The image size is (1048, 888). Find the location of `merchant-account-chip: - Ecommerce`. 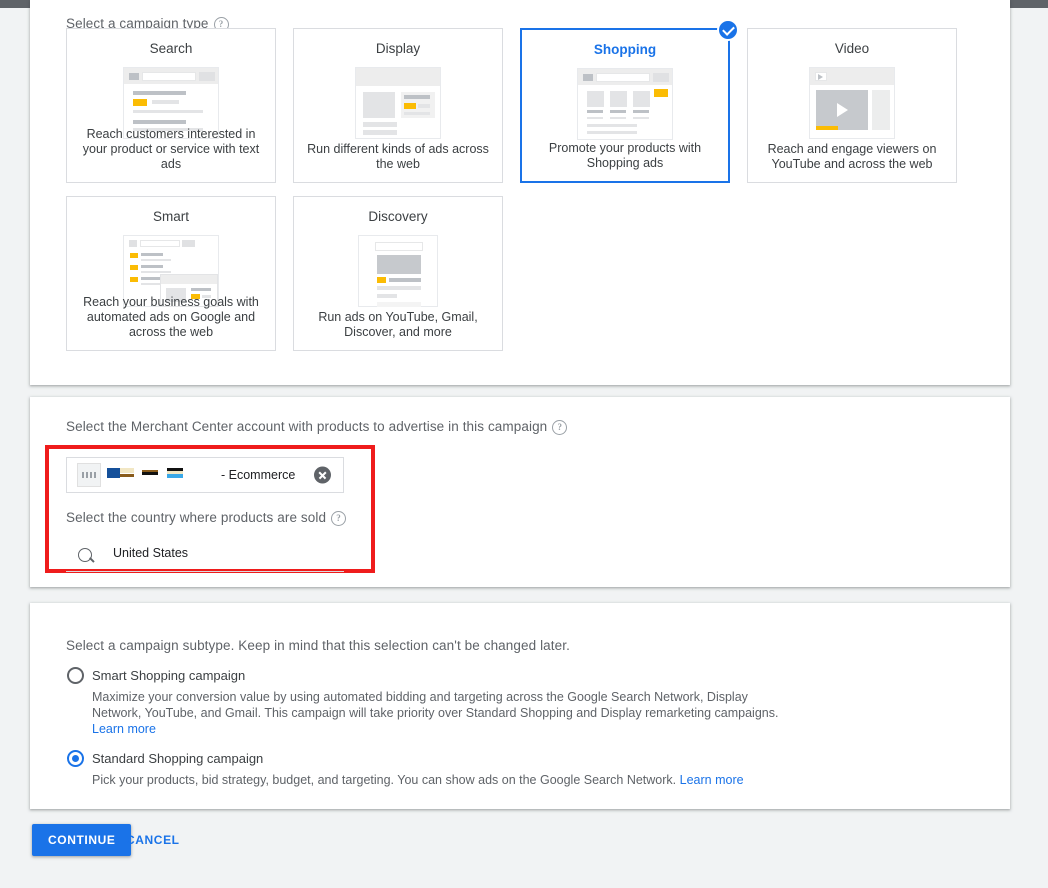

merchant-account-chip: - Ecommerce is located at coordinates (205, 475).